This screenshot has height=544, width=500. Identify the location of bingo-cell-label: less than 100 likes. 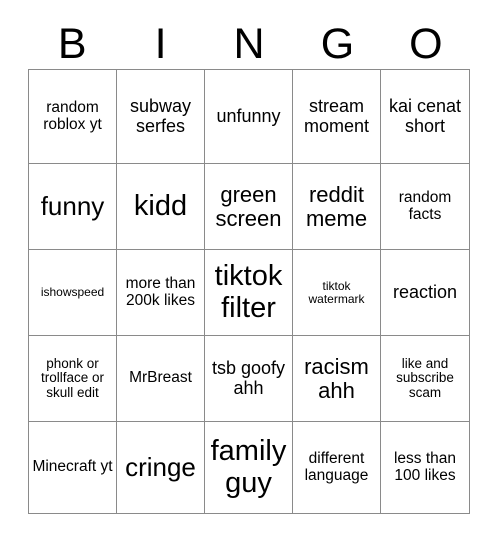
(425, 466).